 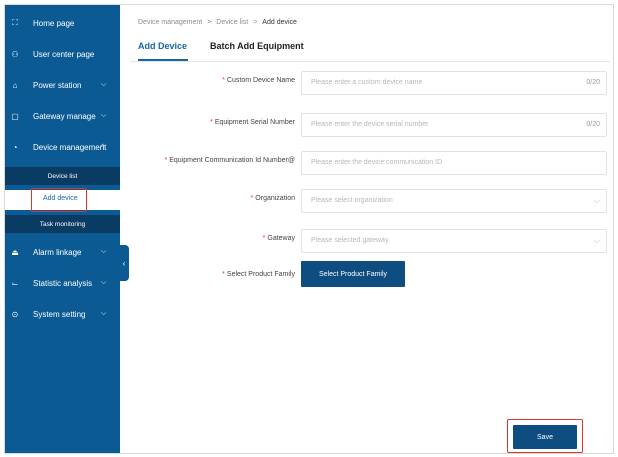 I want to click on active-tab-indicator, so click(x=163, y=60).